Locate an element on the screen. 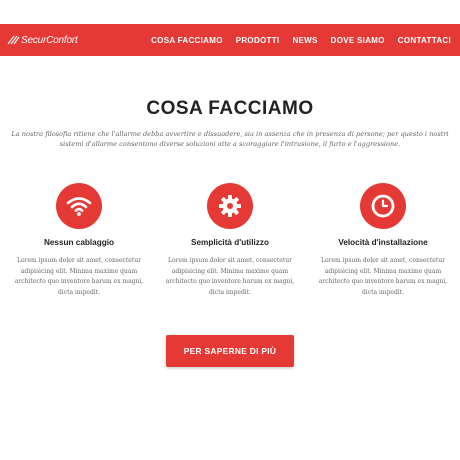 Image resolution: width=460 pixels, height=460 pixels. clock-icon is located at coordinates (383, 206).